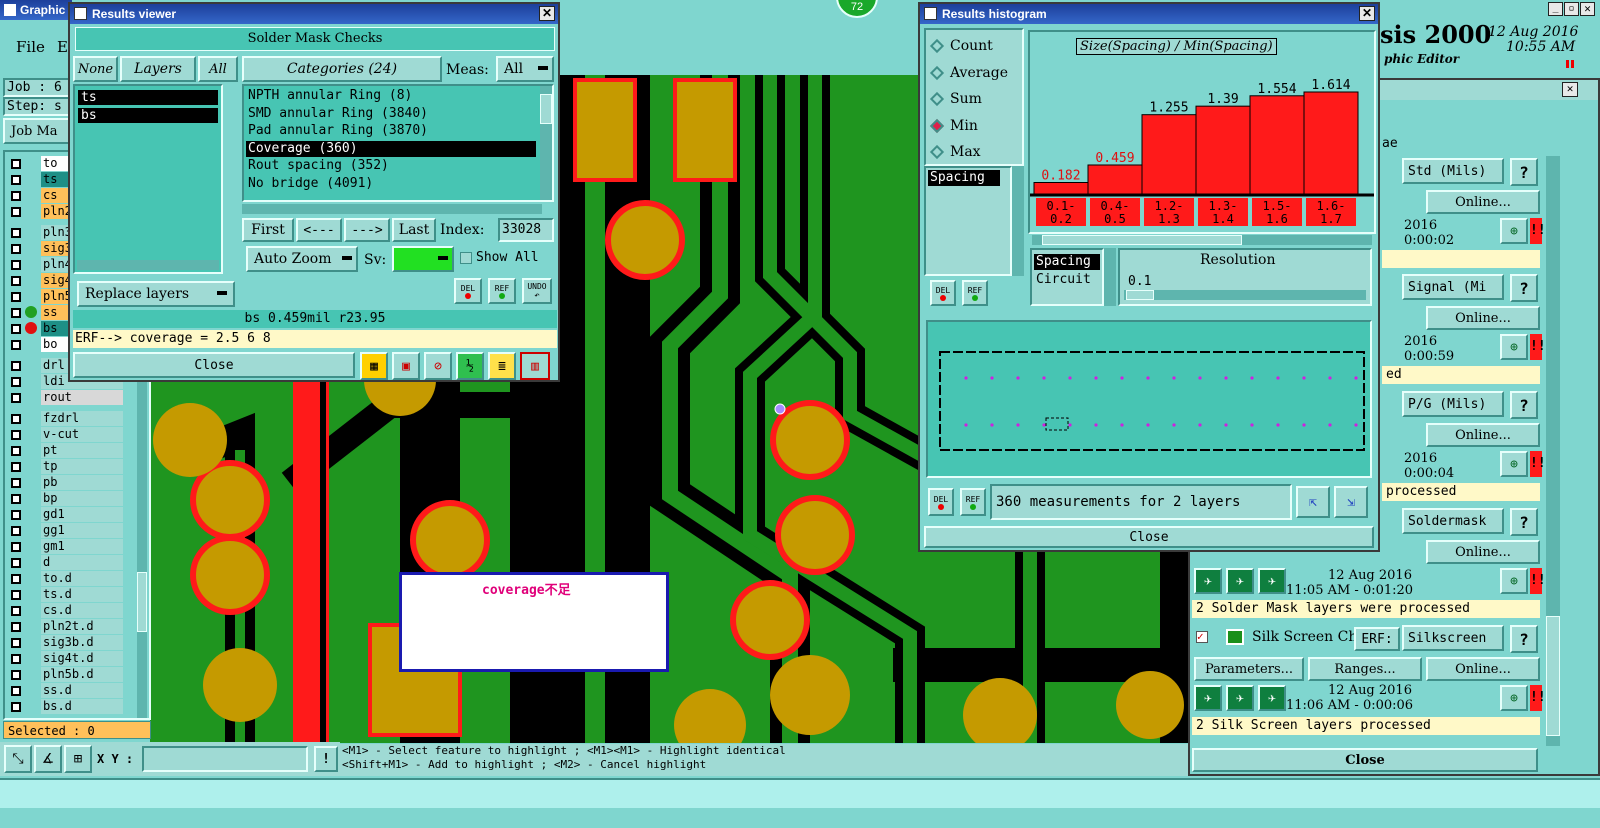 This screenshot has height=828, width=1600. What do you see at coordinates (1149, 537) in the screenshot?
I see `hist-close-button: Close` at bounding box center [1149, 537].